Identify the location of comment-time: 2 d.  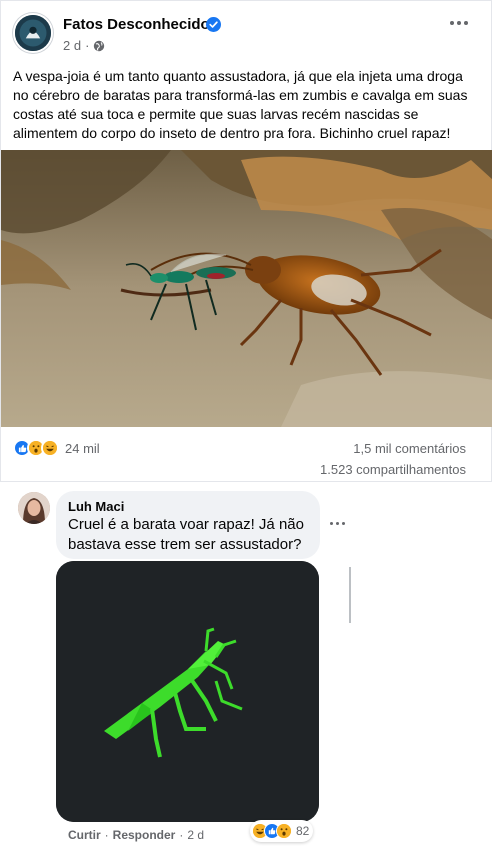
(195, 835).